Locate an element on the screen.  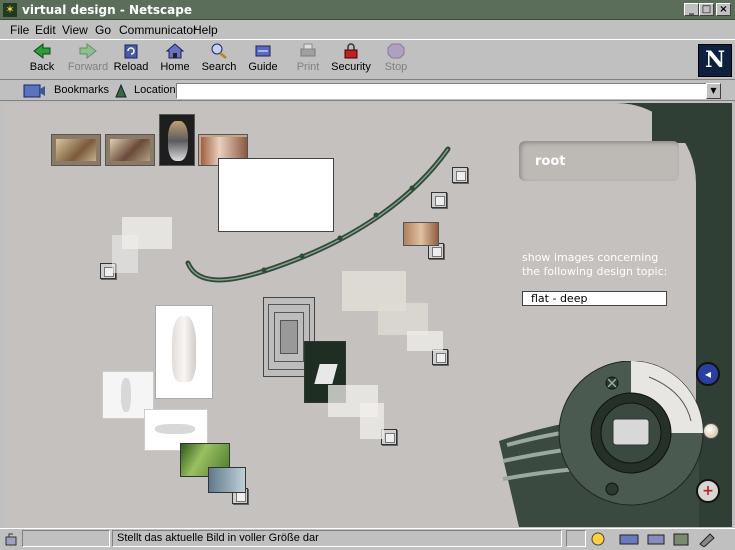
edit-icon is located at coordinates (707, 540).